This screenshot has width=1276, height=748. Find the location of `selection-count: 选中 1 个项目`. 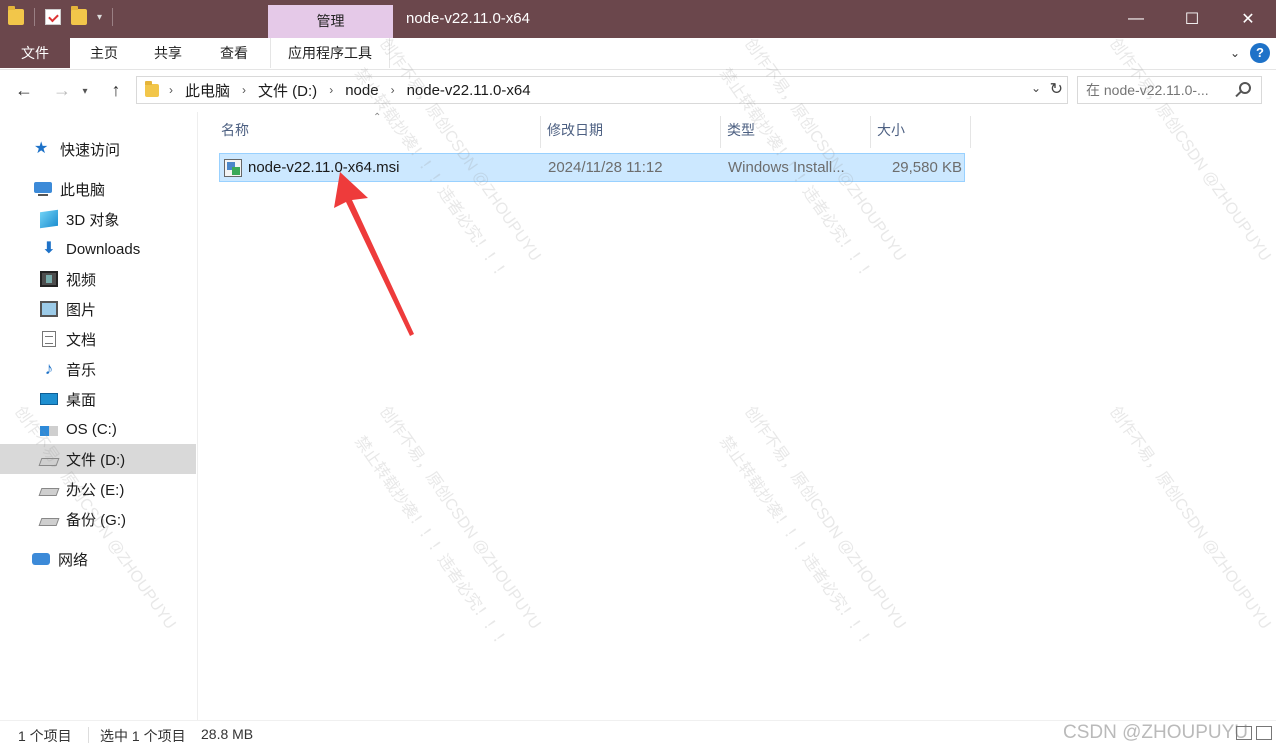

selection-count: 选中 1 个项目 is located at coordinates (143, 736).